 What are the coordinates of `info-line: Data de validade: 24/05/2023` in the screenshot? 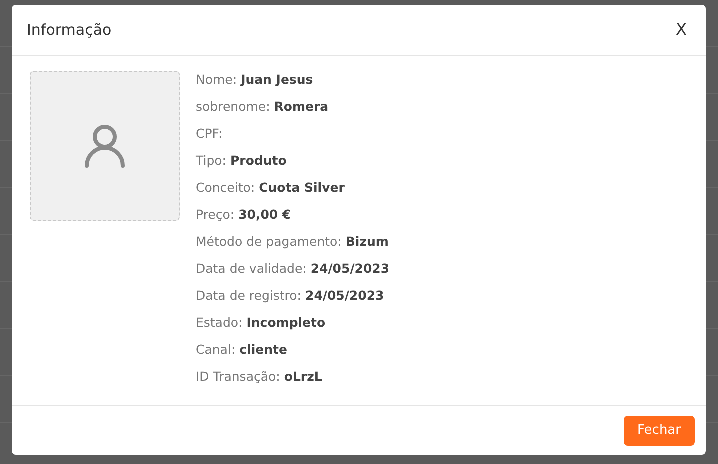 It's located at (293, 269).